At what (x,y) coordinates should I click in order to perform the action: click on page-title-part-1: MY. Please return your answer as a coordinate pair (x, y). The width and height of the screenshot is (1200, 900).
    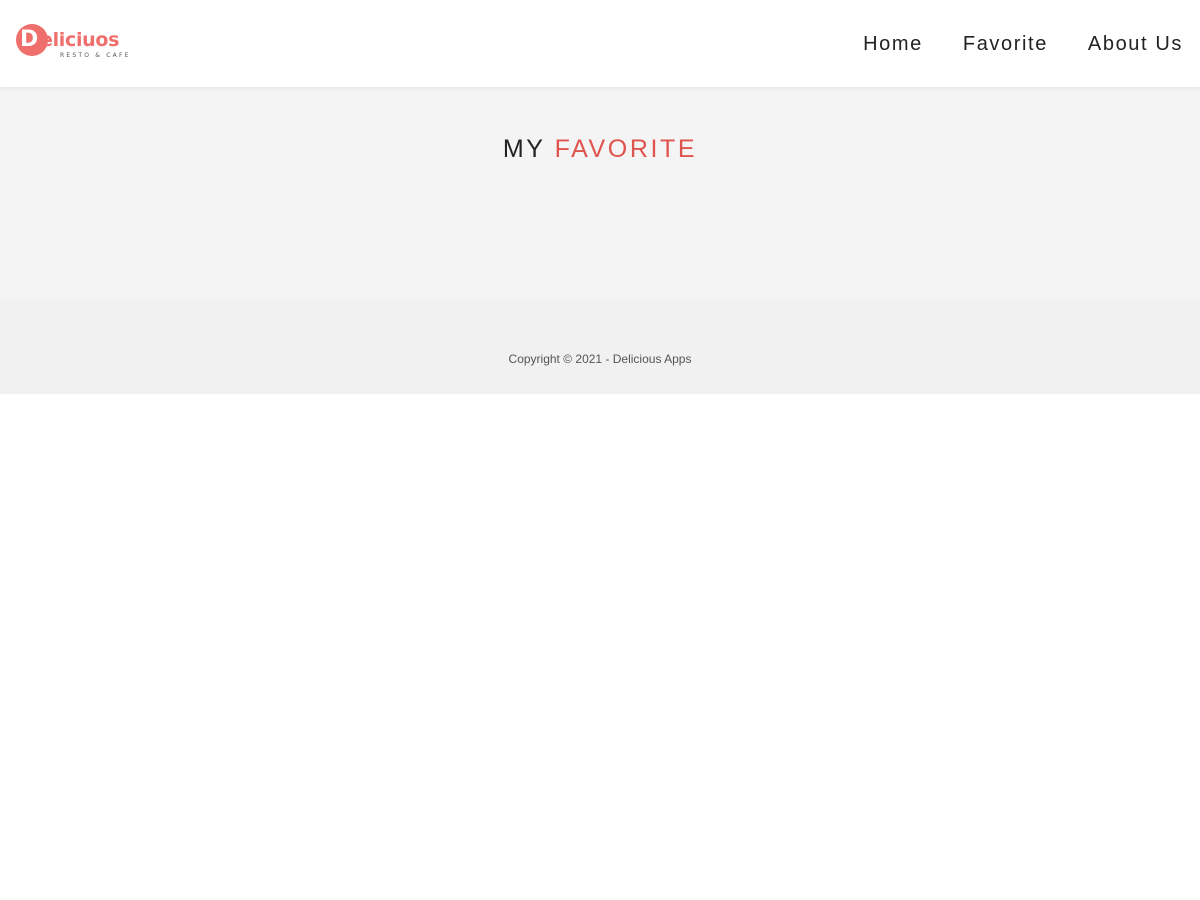
    Looking at the image, I should click on (524, 149).